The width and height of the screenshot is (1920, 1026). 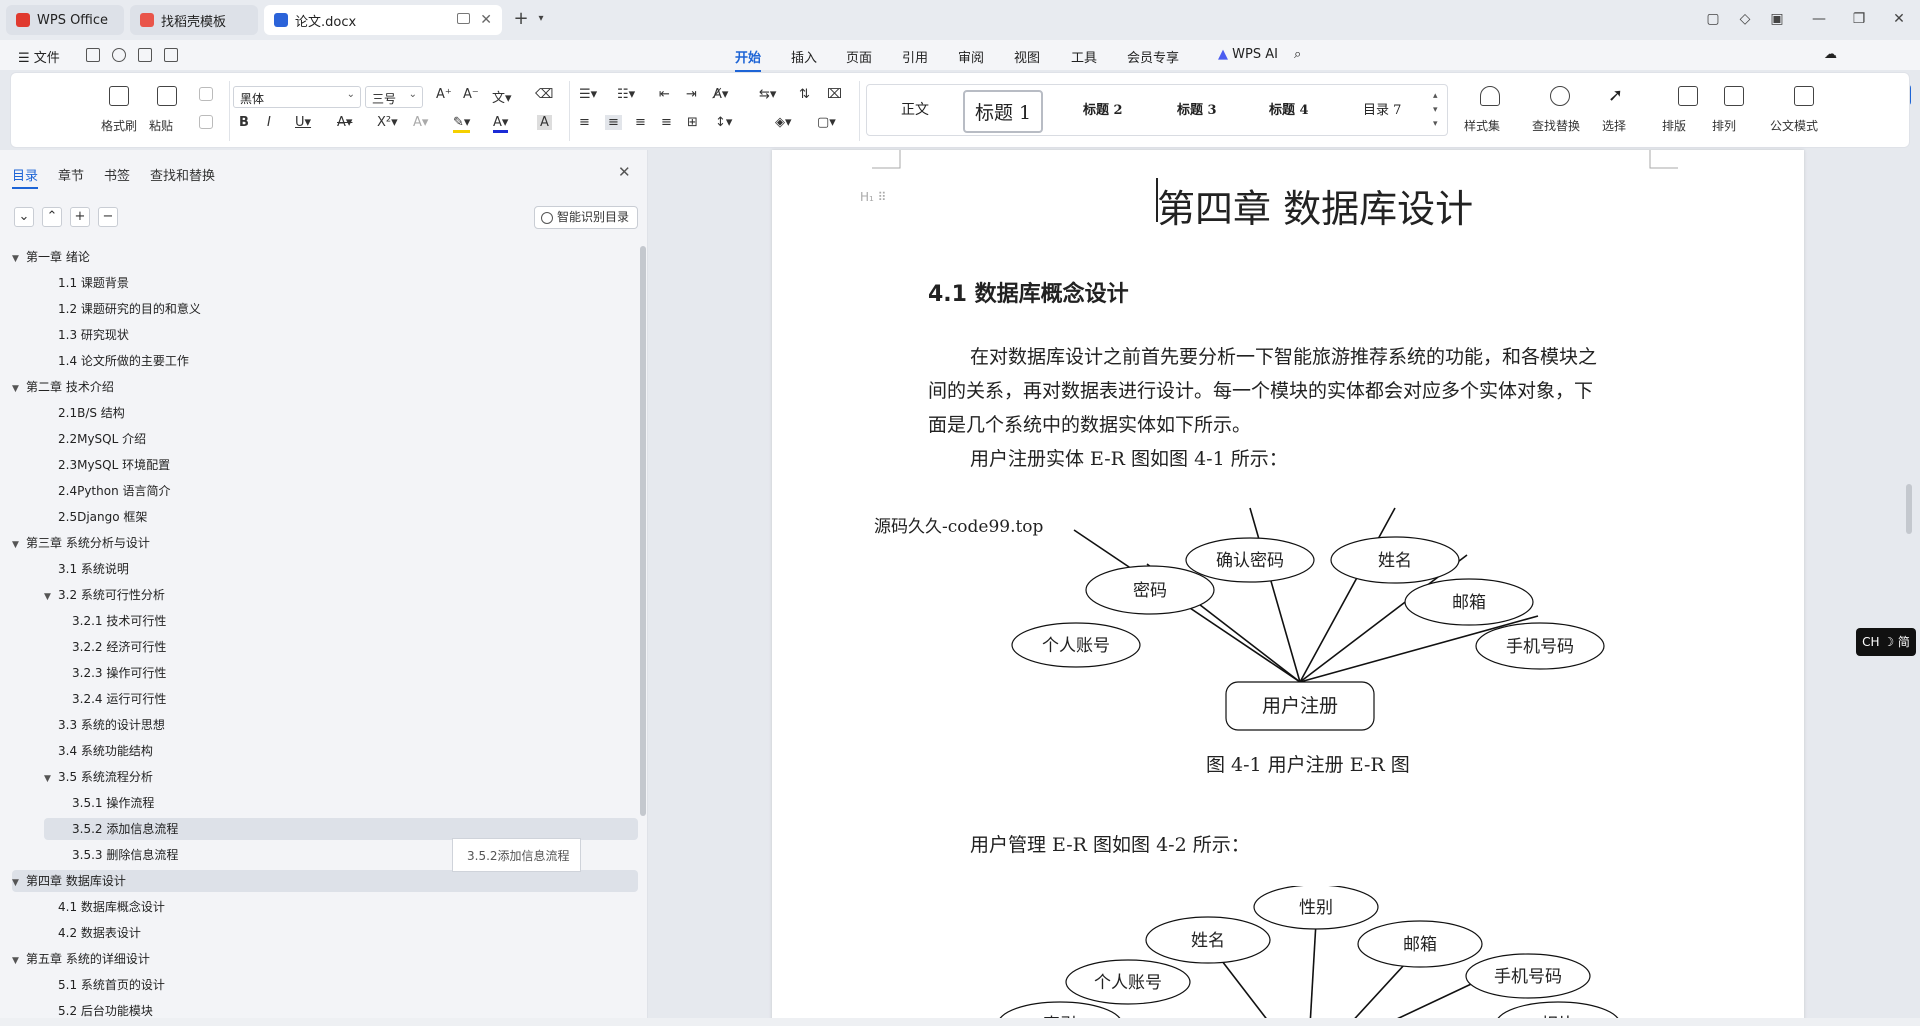 What do you see at coordinates (1028, 292) in the screenshot?
I see `section-heading: 4.1 数据库概念设计` at bounding box center [1028, 292].